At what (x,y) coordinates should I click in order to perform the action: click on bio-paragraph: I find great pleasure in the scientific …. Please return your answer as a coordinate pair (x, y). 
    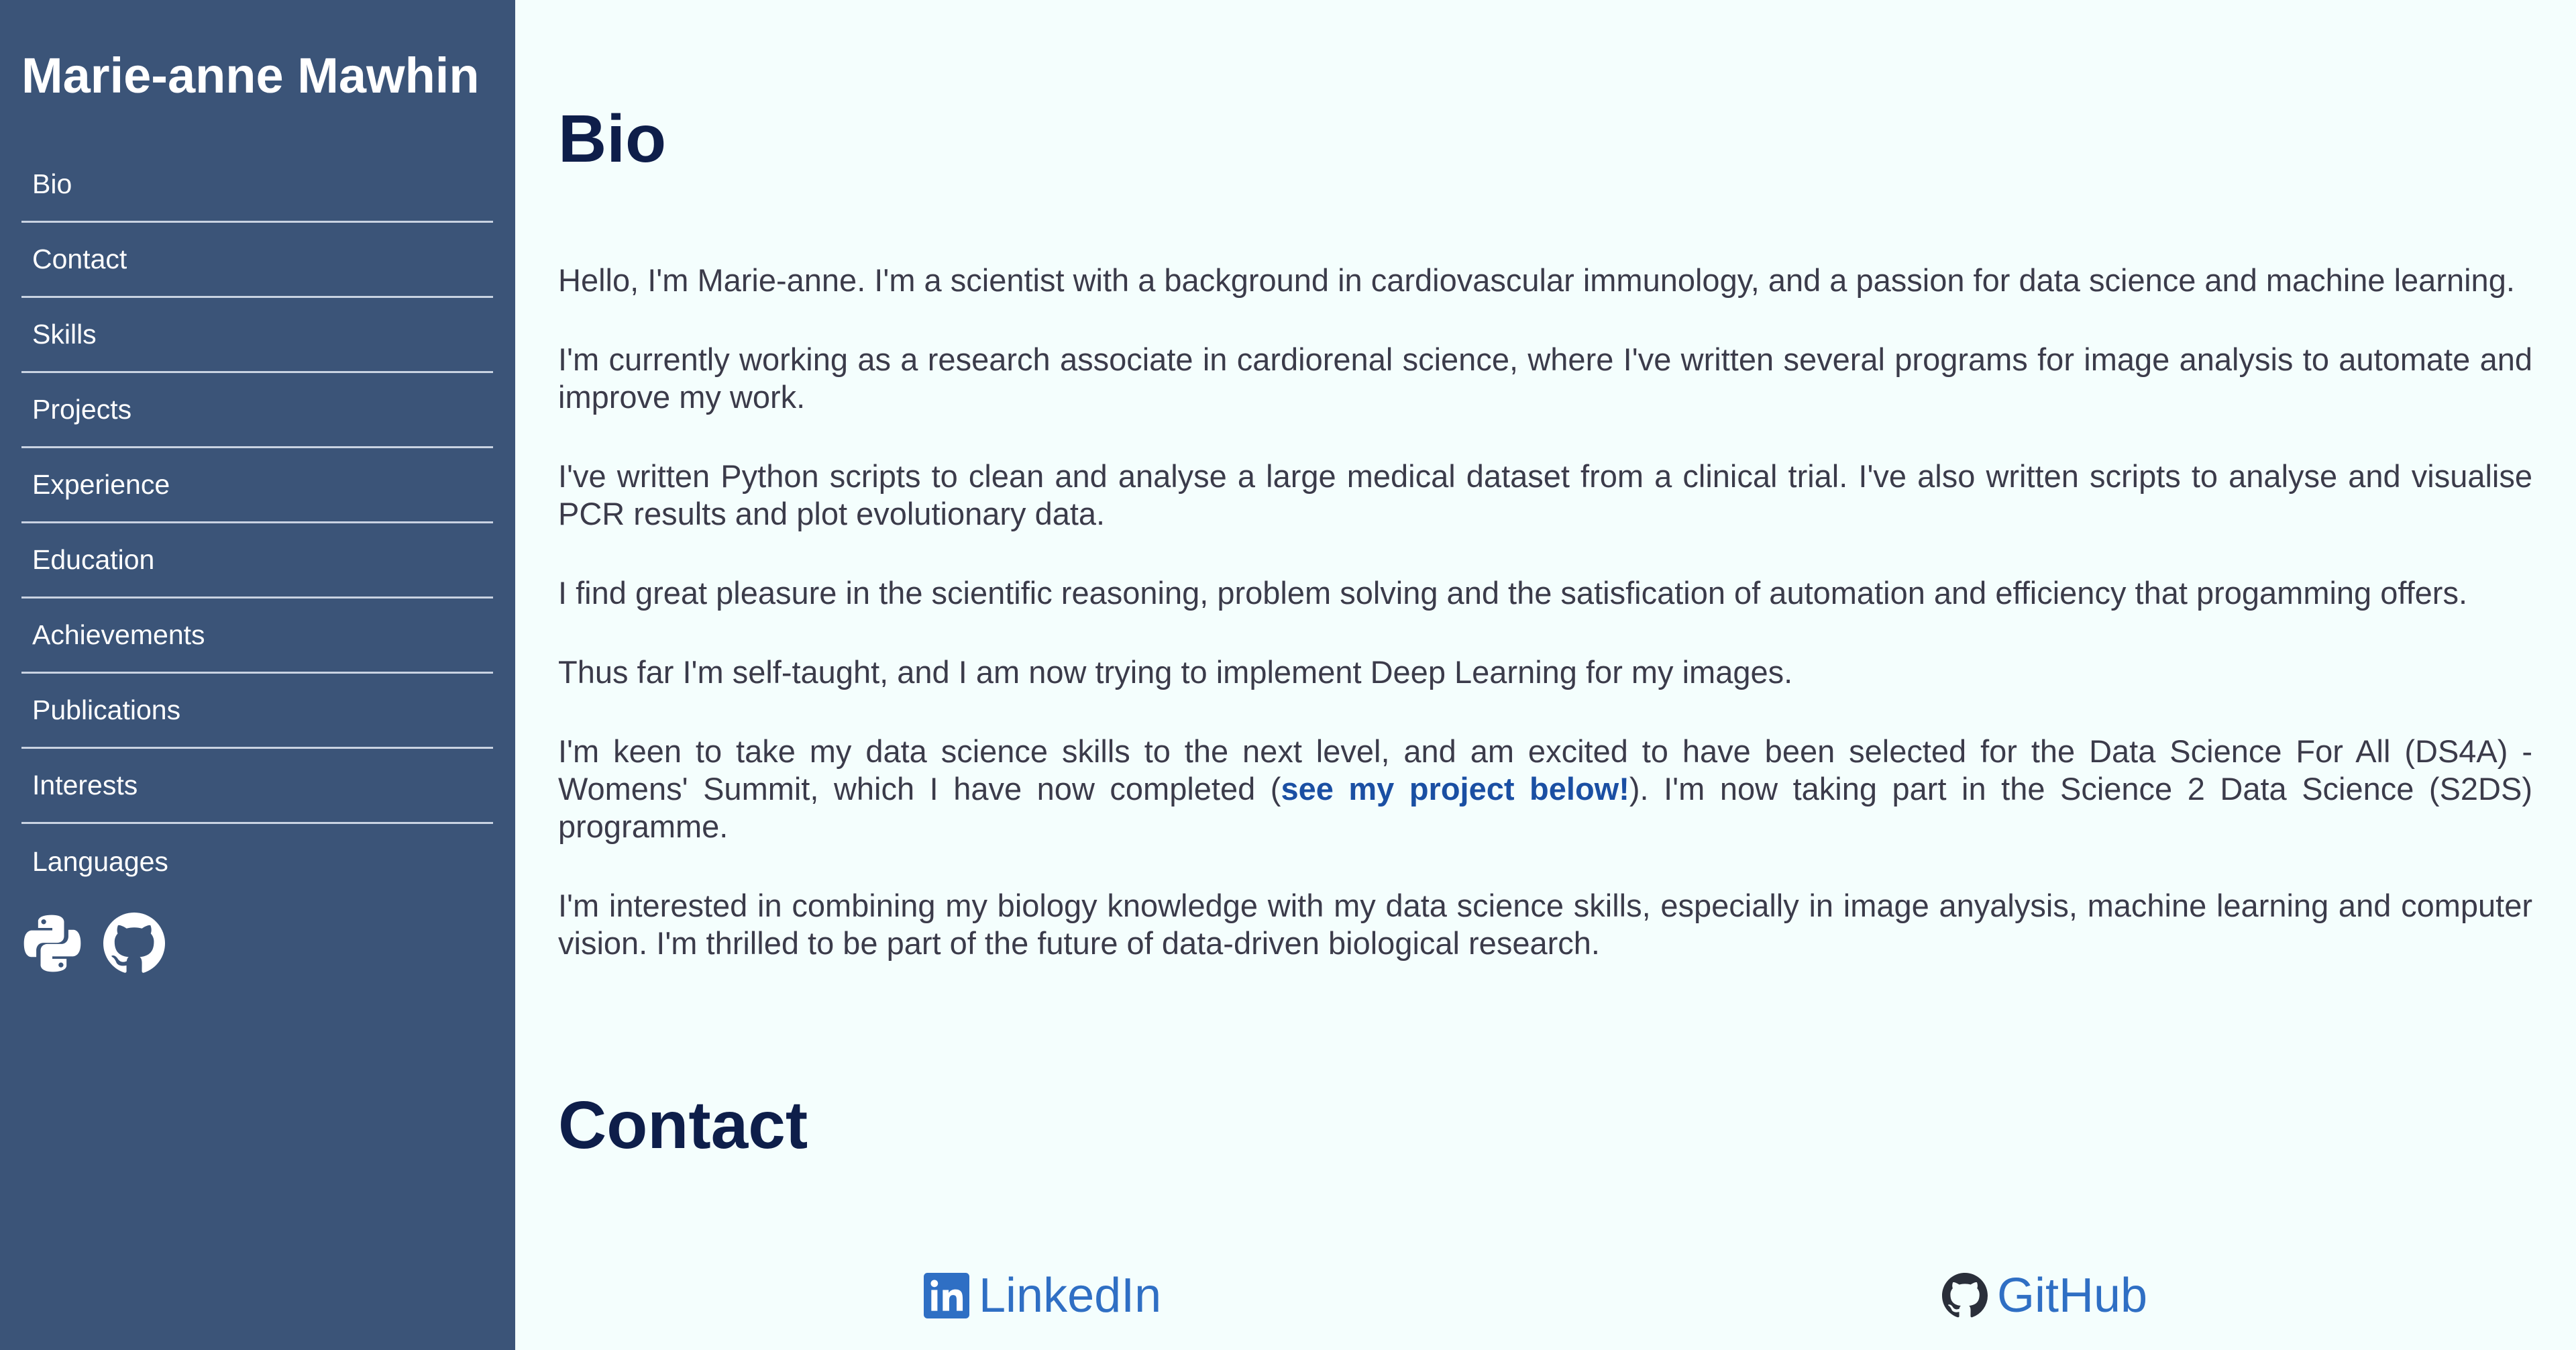
    Looking at the image, I should click on (1513, 593).